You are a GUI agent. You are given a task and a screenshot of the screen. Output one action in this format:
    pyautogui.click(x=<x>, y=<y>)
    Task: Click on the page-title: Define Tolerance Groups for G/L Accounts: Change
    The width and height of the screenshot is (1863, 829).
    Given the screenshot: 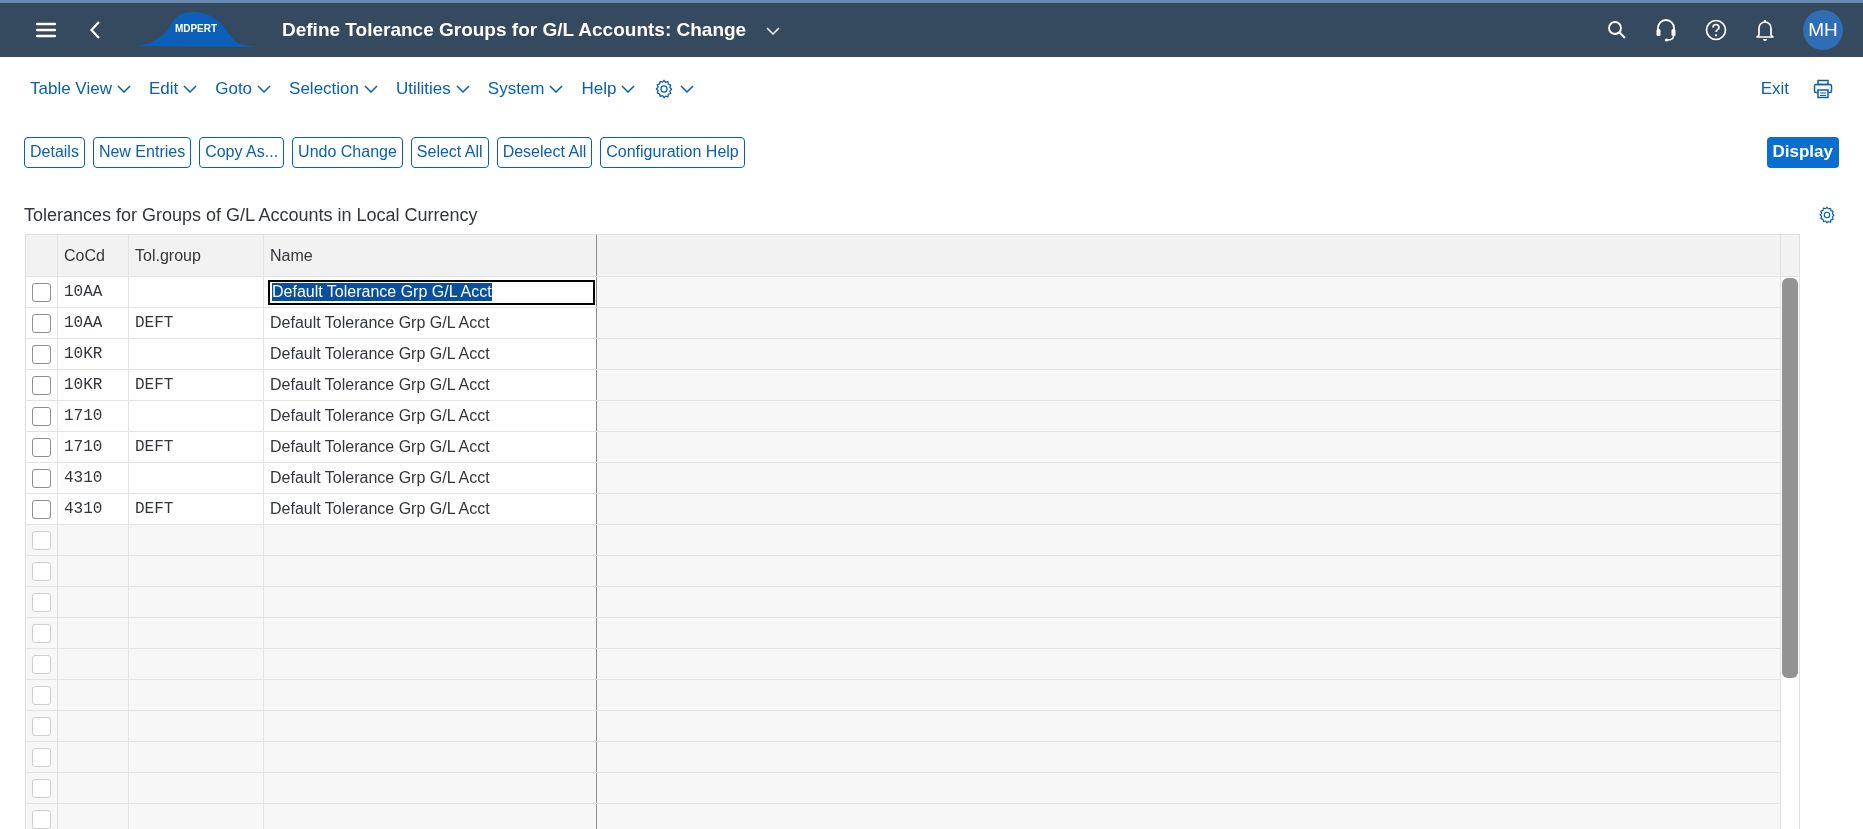 What is the action you would take?
    pyautogui.click(x=514, y=30)
    